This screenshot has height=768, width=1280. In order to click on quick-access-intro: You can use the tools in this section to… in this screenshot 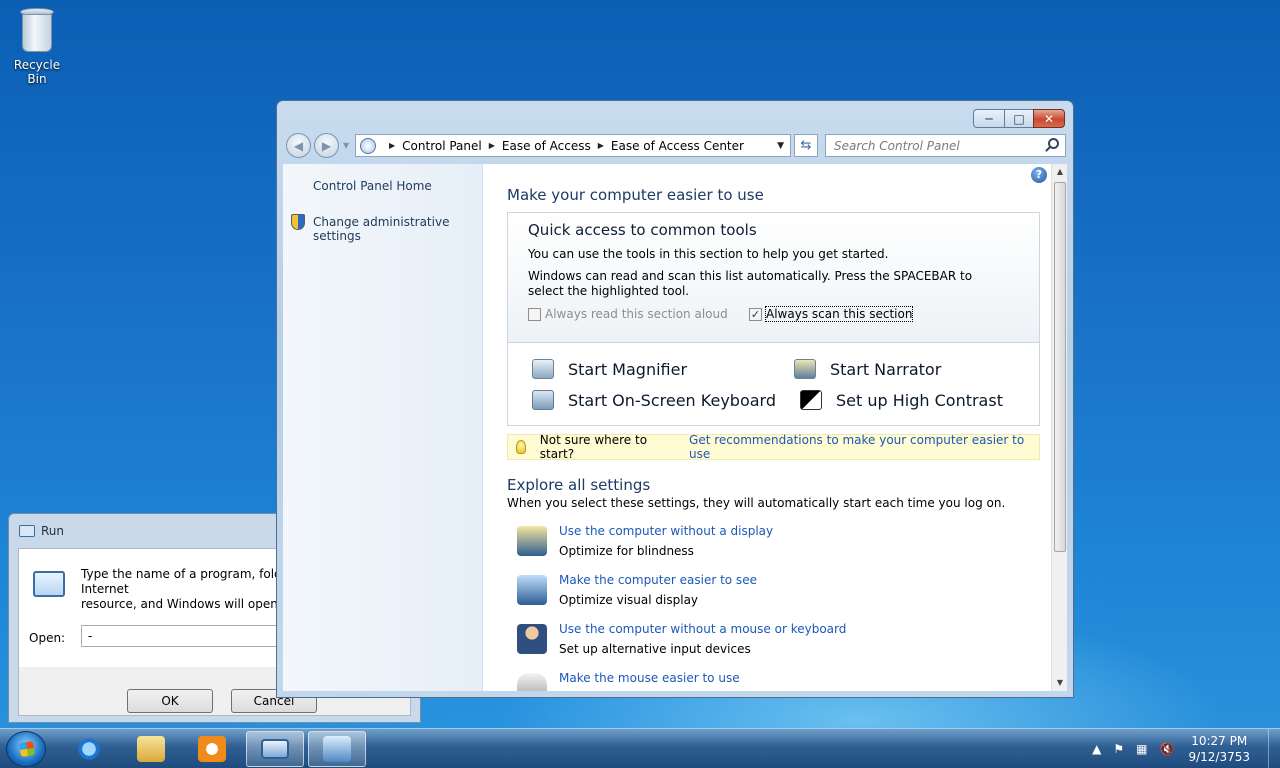, I will do `click(708, 254)`.